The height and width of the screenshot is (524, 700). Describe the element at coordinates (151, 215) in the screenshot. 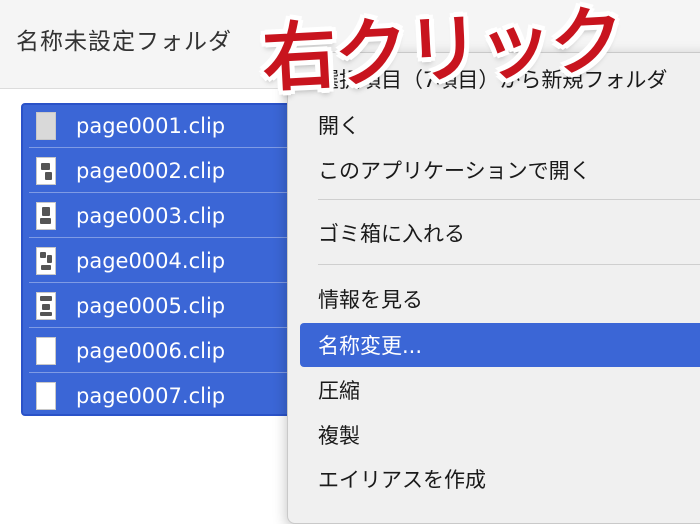

I see `file-name: page0003.clip` at that location.